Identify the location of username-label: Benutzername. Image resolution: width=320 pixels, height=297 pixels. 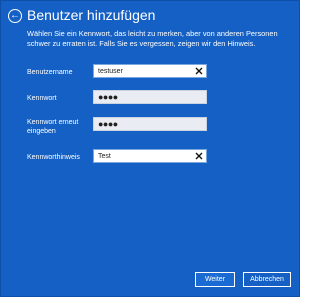
(50, 72).